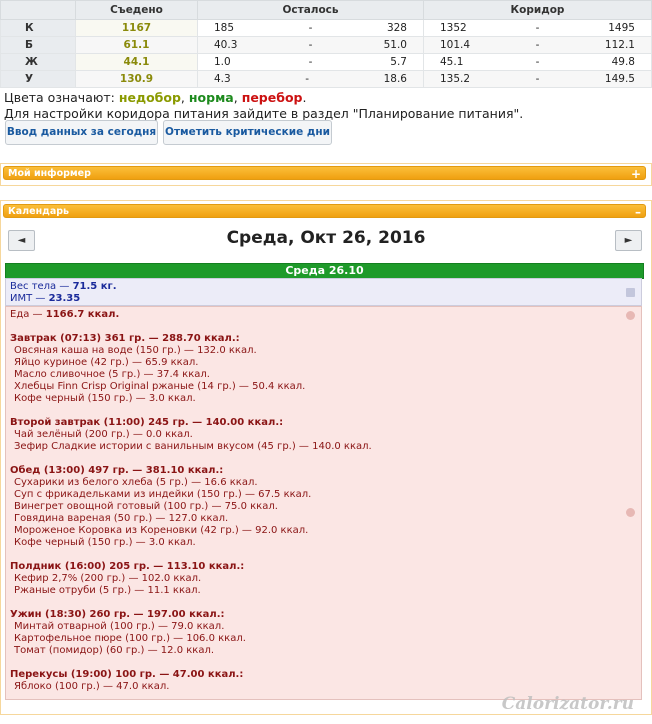 The image size is (652, 724). What do you see at coordinates (324, 173) in the screenshot?
I see `informer-panel-header: Мой информер +` at bounding box center [324, 173].